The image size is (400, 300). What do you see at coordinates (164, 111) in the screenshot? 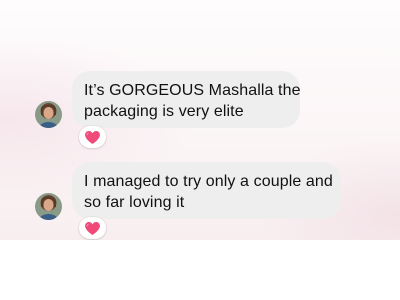
I see `message-text-line: packaging is very elite` at bounding box center [164, 111].